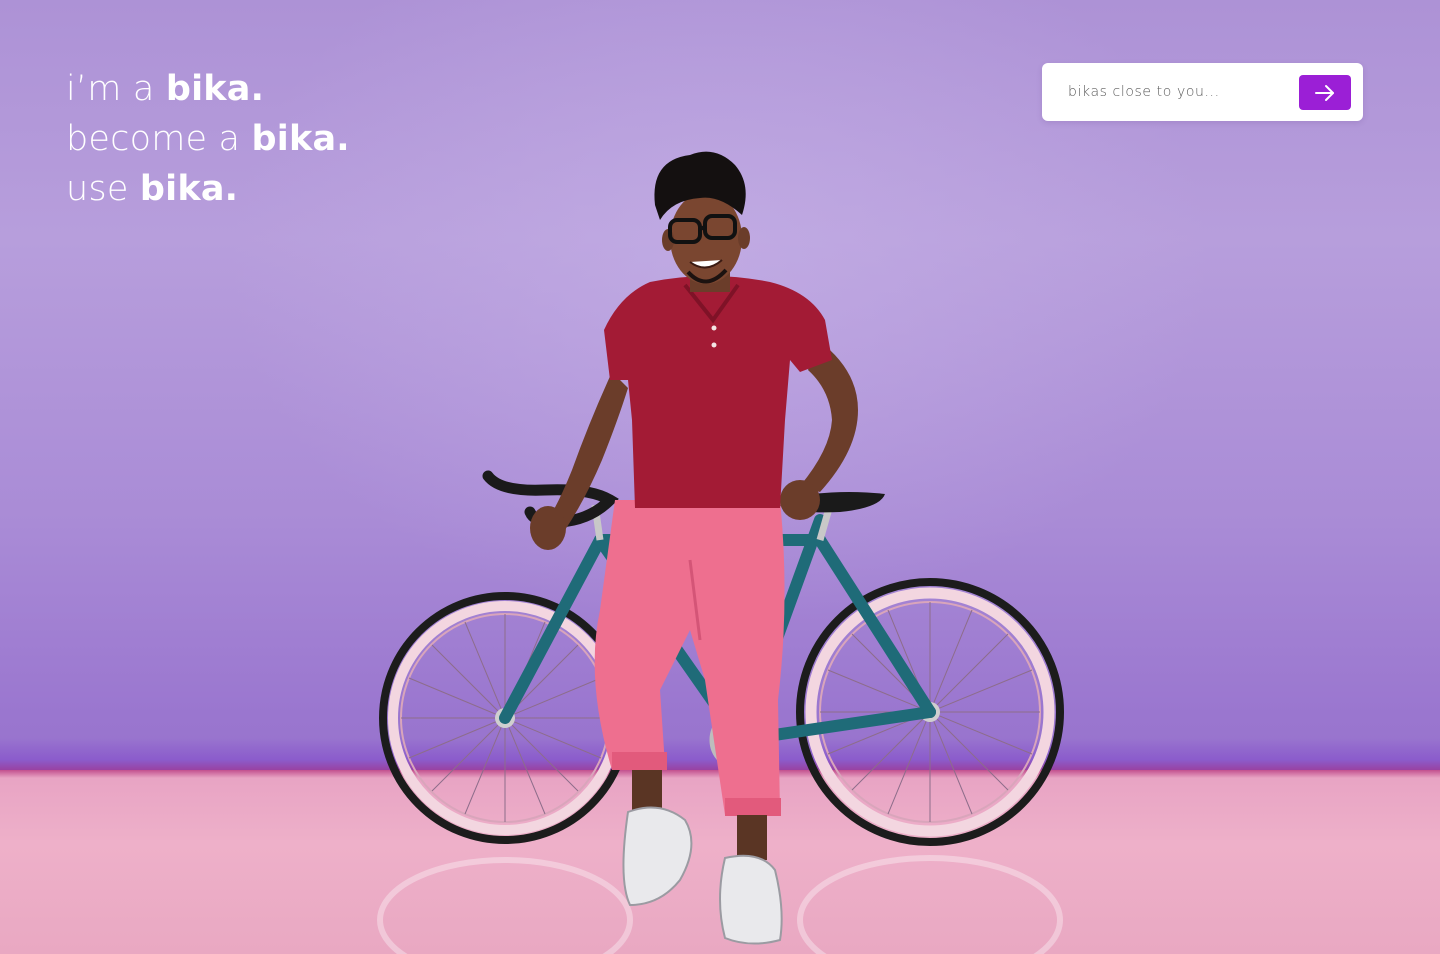 The height and width of the screenshot is (954, 1440). What do you see at coordinates (116, 89) in the screenshot?
I see `tagline-prefix: i’m a` at bounding box center [116, 89].